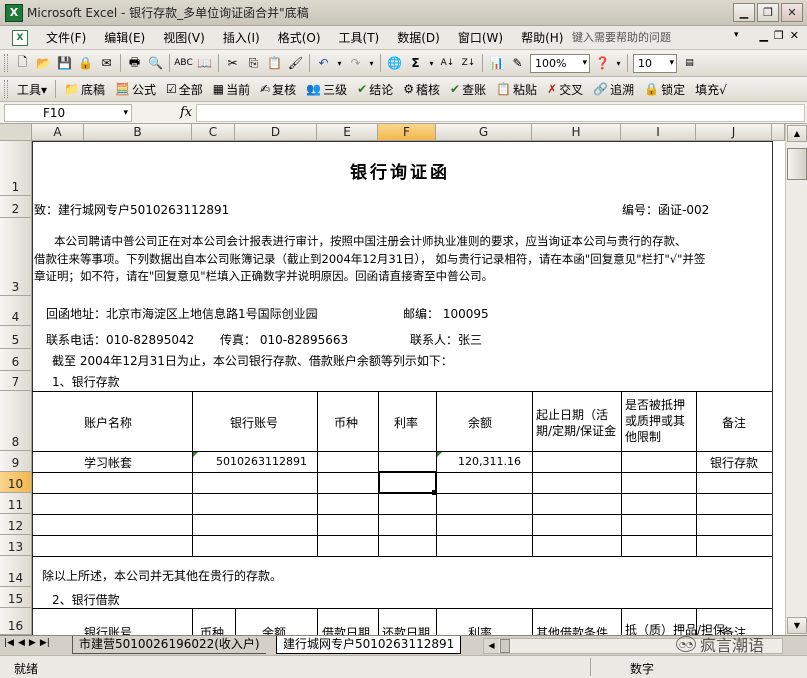 The width and height of the screenshot is (807, 678). Describe the element at coordinates (560, 63) in the screenshot. I see `zoom-select: 100%` at that location.